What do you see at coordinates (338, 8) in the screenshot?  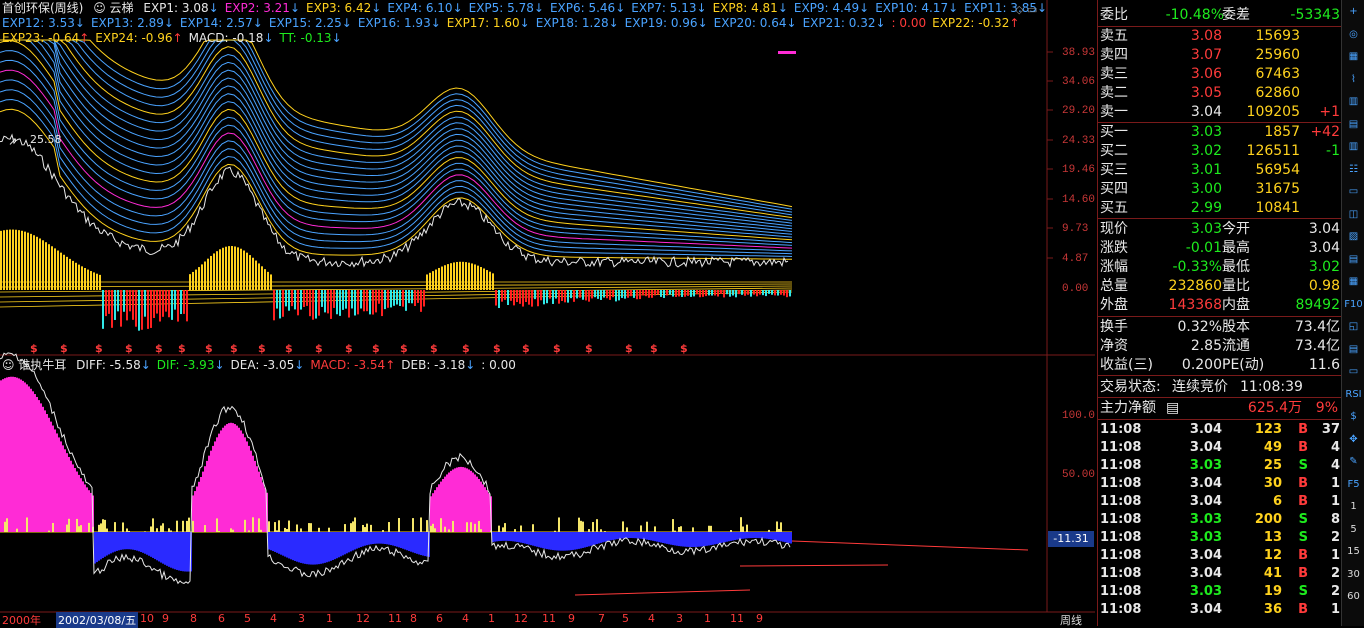 I see `exp-legend-2-label: EXP3: 6.42` at bounding box center [338, 8].